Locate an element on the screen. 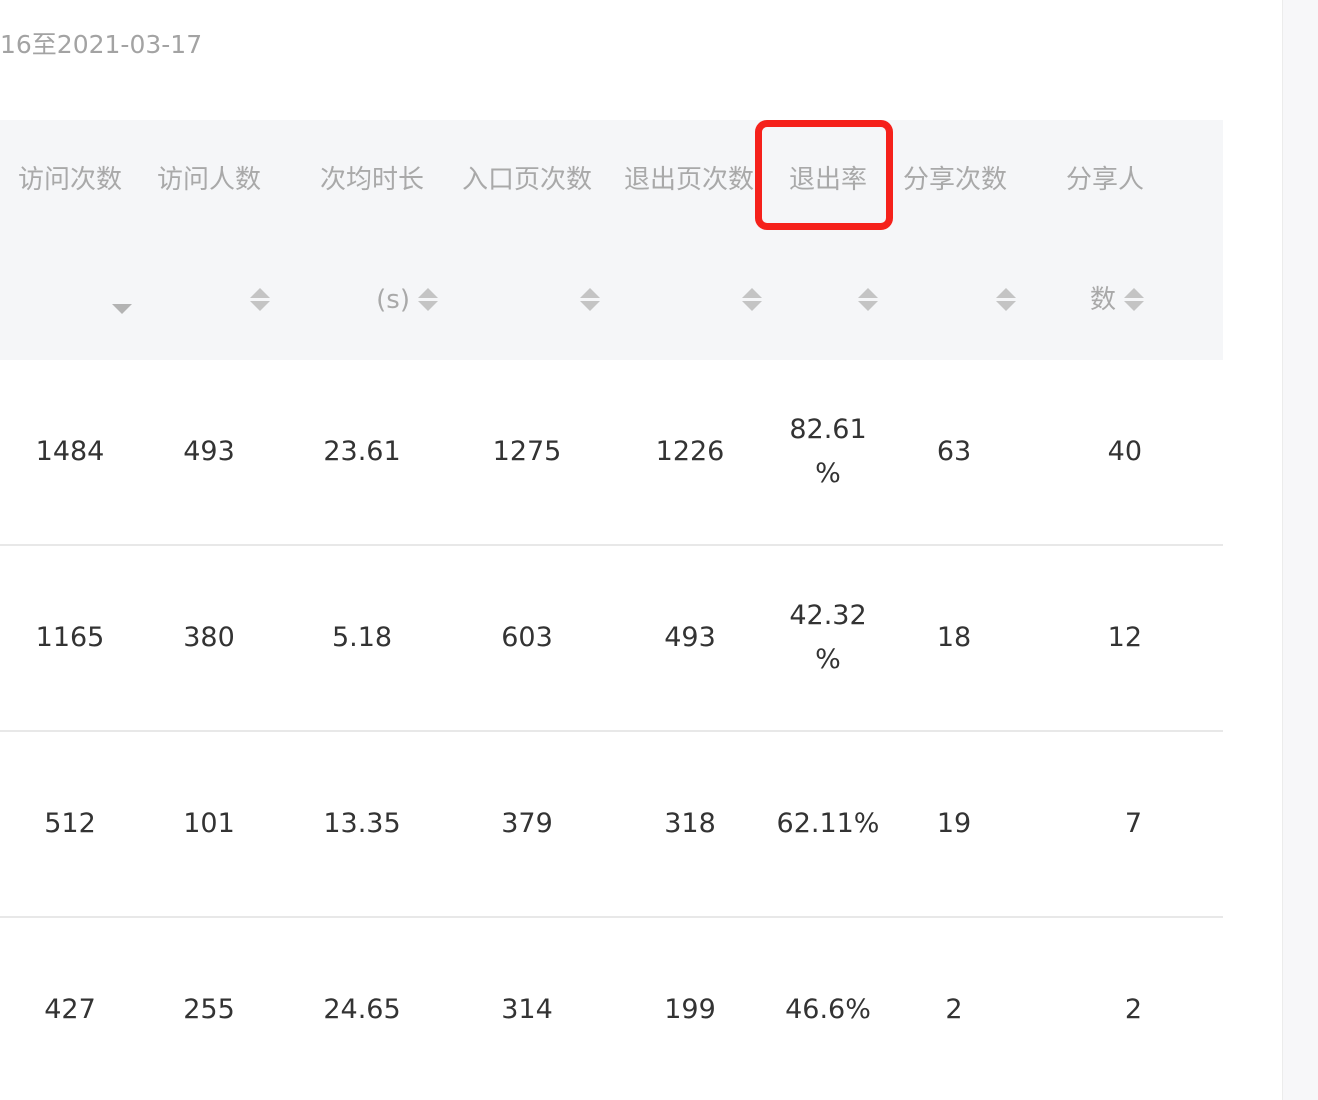 This screenshot has width=1318, height=1100. cell-visits: 1165 is located at coordinates (70, 637).